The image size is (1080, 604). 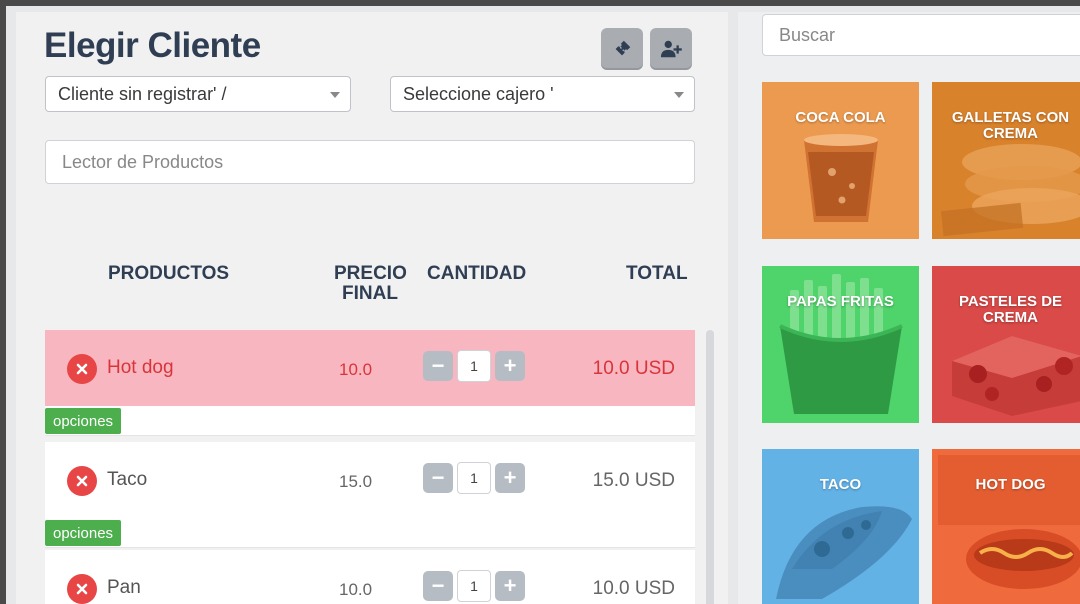 What do you see at coordinates (807, 34) in the screenshot?
I see `catalog-search-placeholder: Buscar` at bounding box center [807, 34].